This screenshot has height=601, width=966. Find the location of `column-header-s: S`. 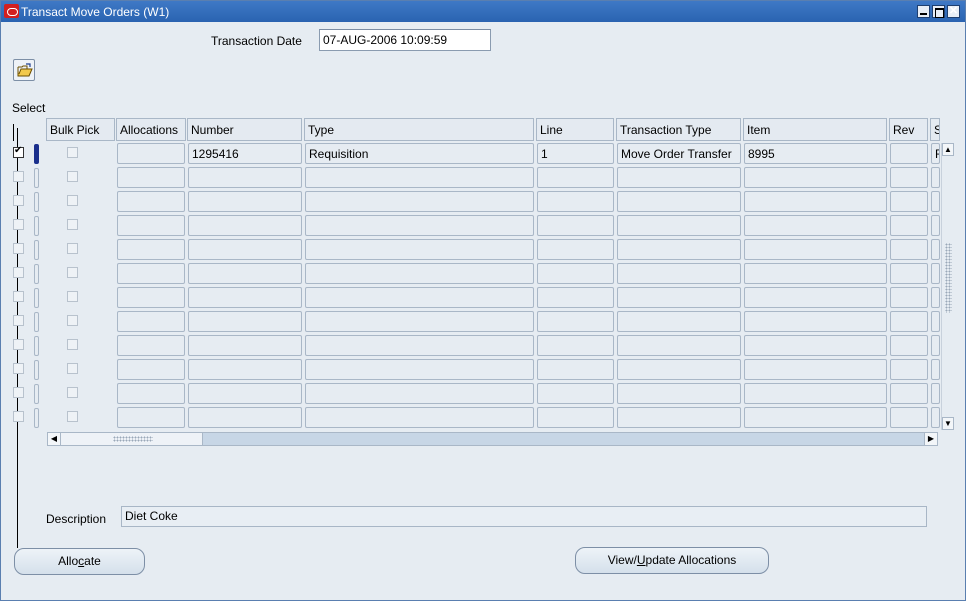

column-header-s: S is located at coordinates (935, 129).